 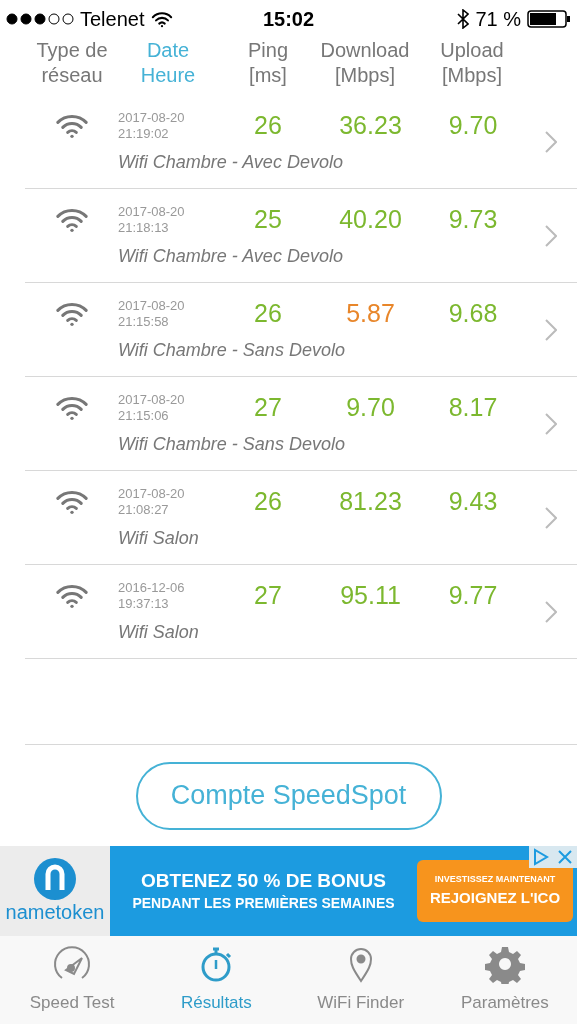 What do you see at coordinates (472, 63) in the screenshot?
I see `column-header: Upload [Mbps]` at bounding box center [472, 63].